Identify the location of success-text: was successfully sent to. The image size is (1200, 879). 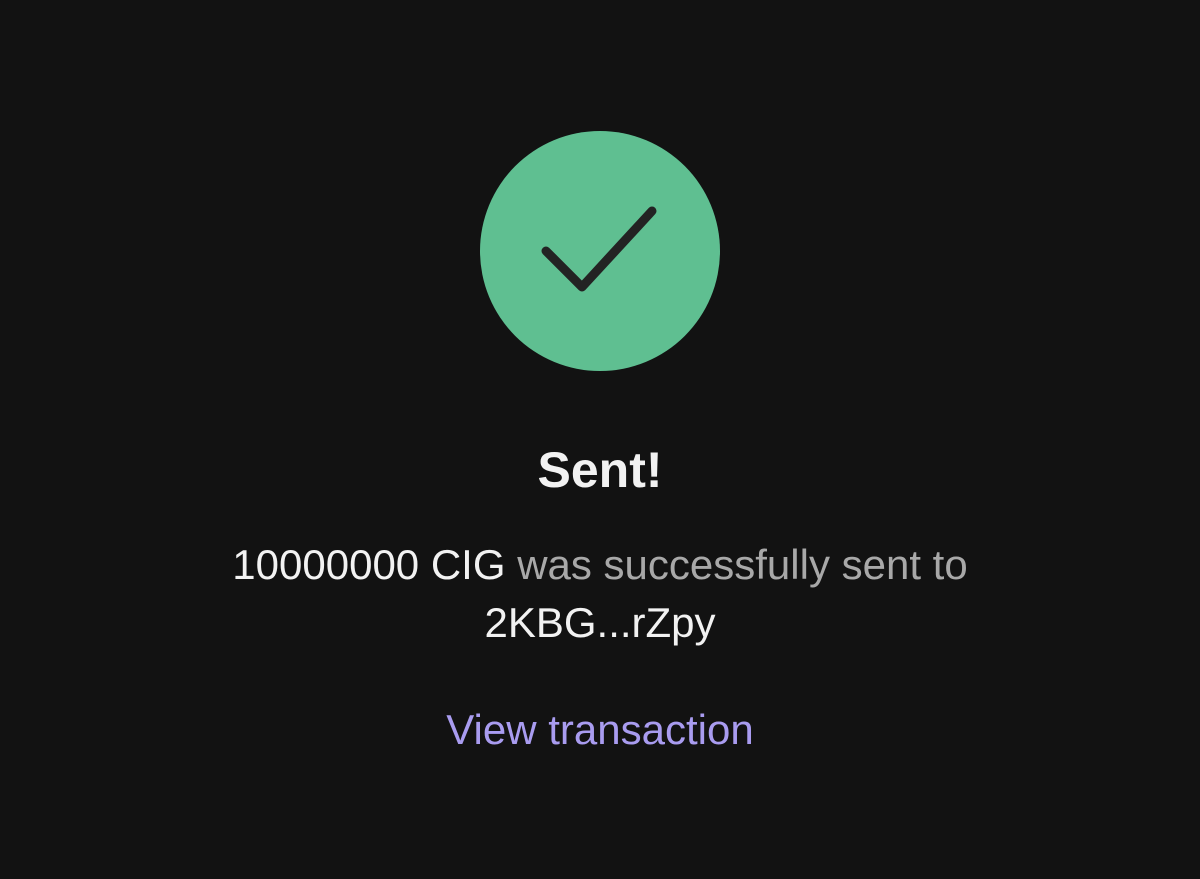
(742, 564).